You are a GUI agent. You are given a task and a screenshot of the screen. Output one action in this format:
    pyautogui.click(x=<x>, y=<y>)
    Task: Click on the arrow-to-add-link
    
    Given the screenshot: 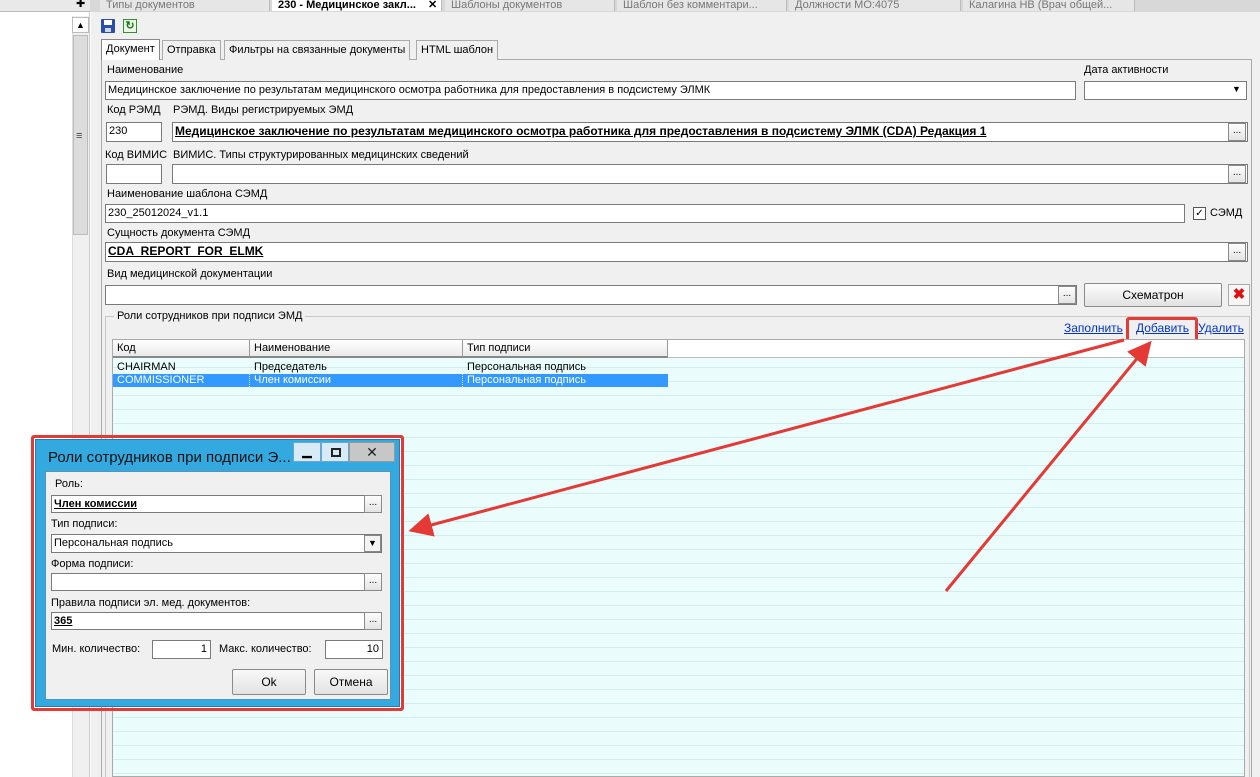 What is the action you would take?
    pyautogui.click(x=1048, y=466)
    